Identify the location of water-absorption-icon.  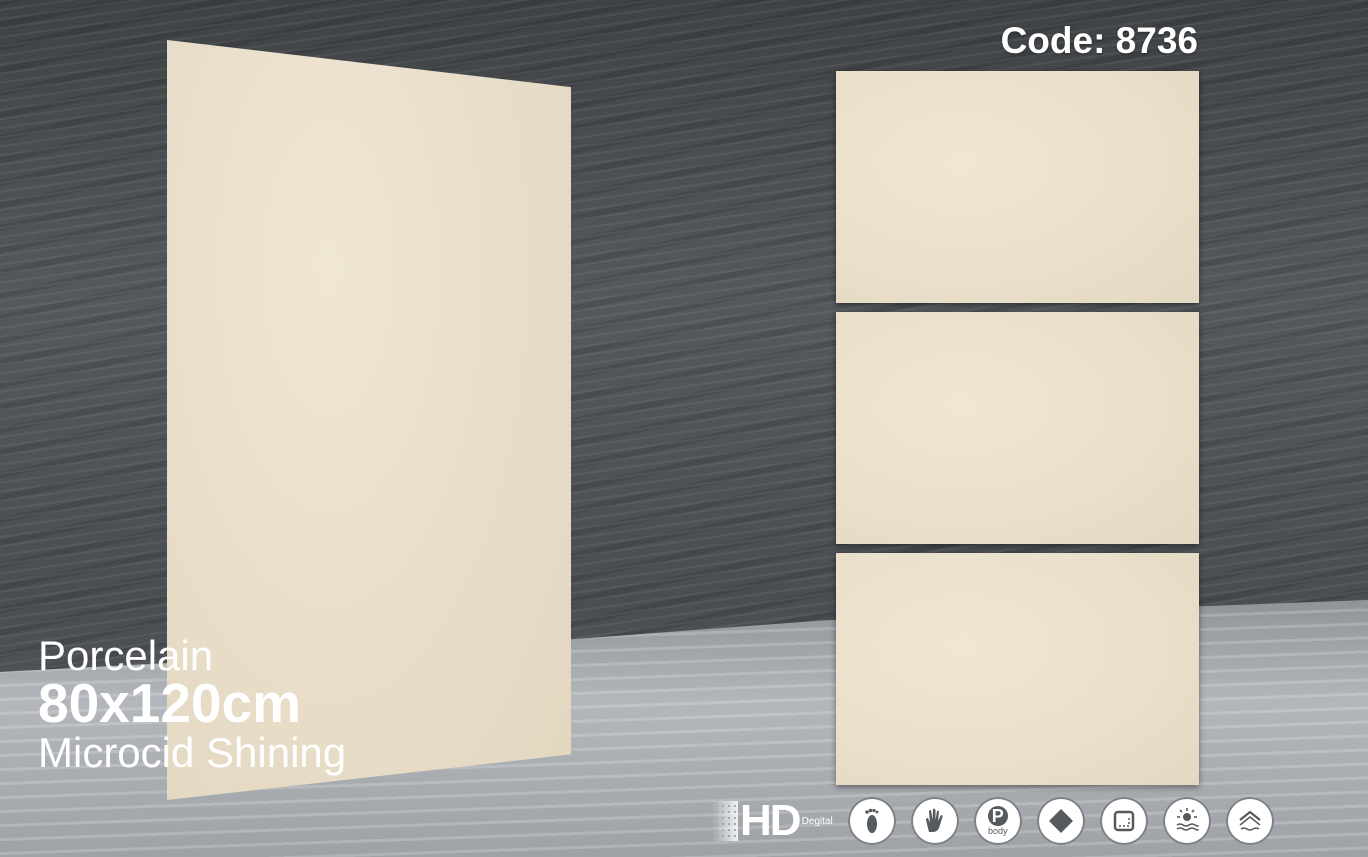
(1249, 821).